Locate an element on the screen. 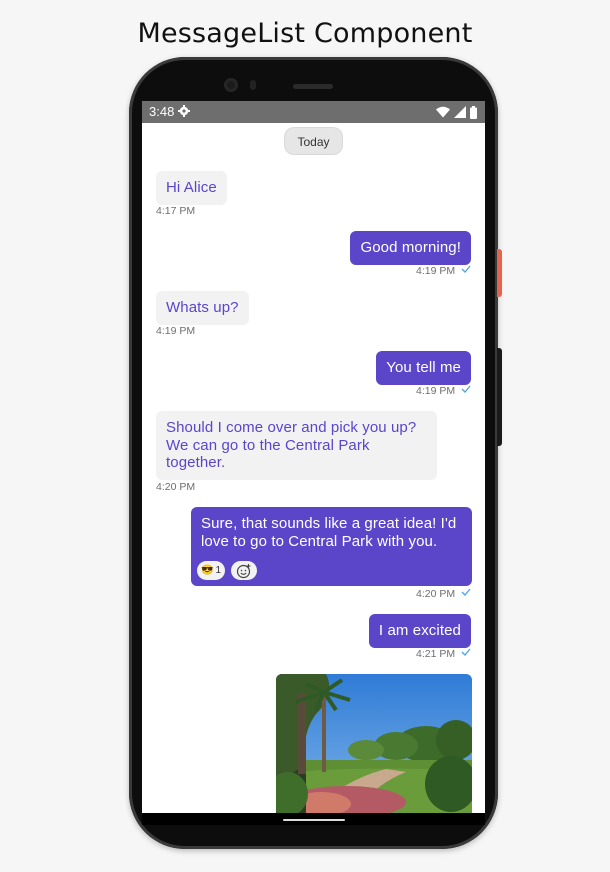  message-text: Whats up? is located at coordinates (202, 307).